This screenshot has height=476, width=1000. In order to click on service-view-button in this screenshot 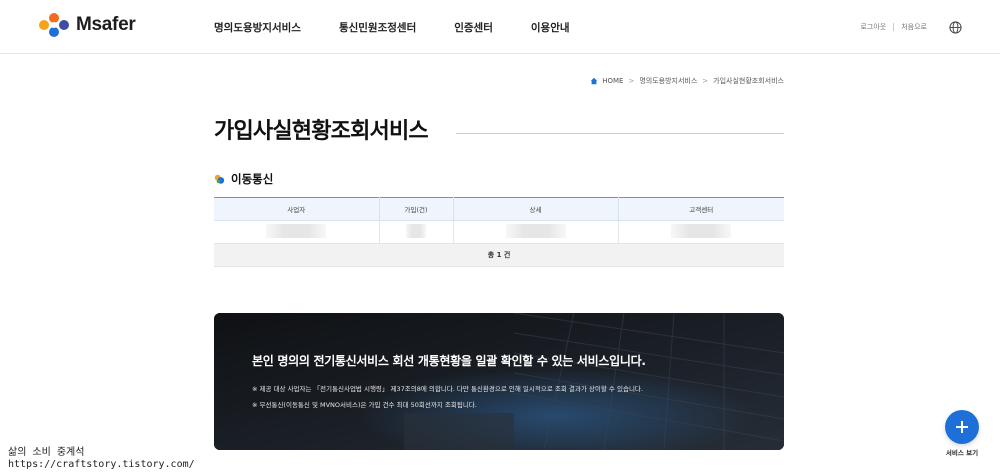, I will do `click(962, 427)`.